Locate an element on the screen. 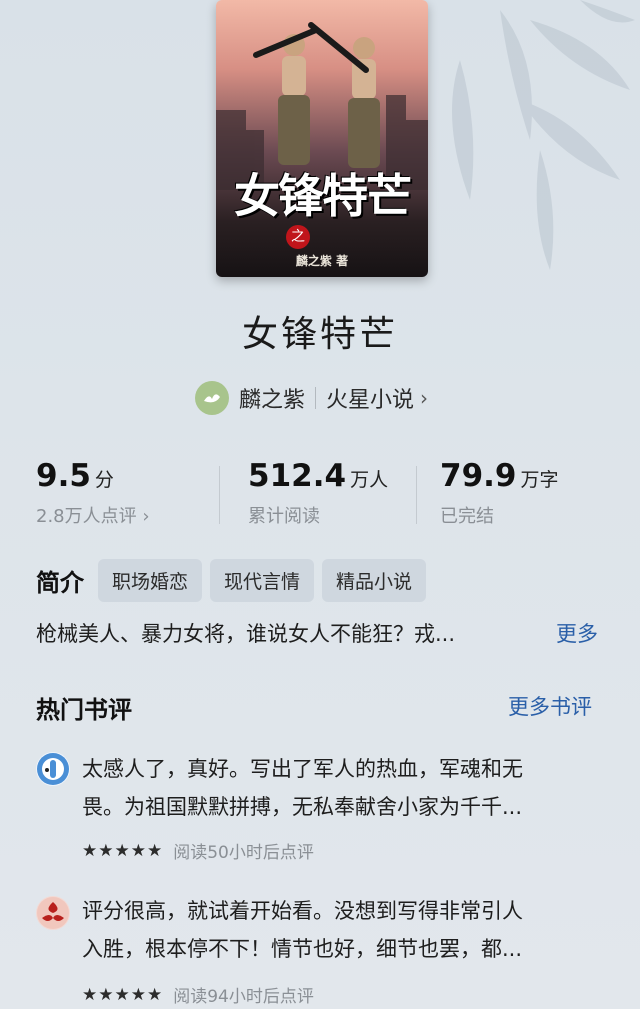 The width and height of the screenshot is (640, 1009). intro-header: 简介 职场婚恋 现代言情 精品小说 is located at coordinates (235, 580).